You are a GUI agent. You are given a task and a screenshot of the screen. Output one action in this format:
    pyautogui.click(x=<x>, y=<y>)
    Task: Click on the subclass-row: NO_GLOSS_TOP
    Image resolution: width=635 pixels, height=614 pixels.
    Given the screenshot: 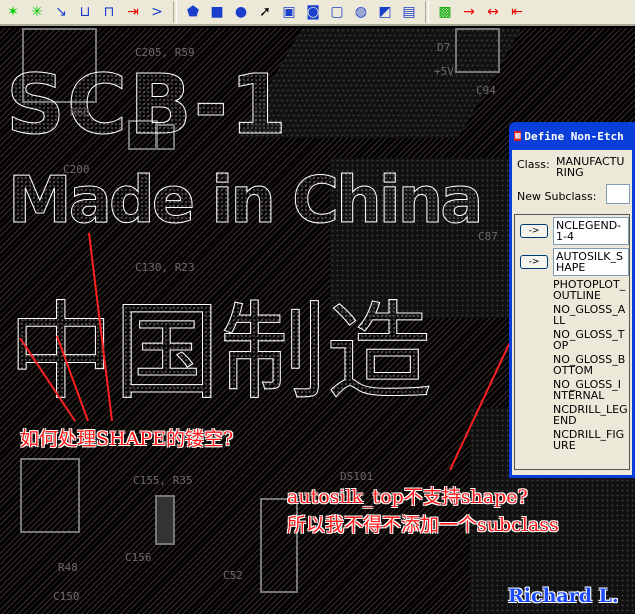 What is the action you would take?
    pyautogui.click(x=572, y=340)
    